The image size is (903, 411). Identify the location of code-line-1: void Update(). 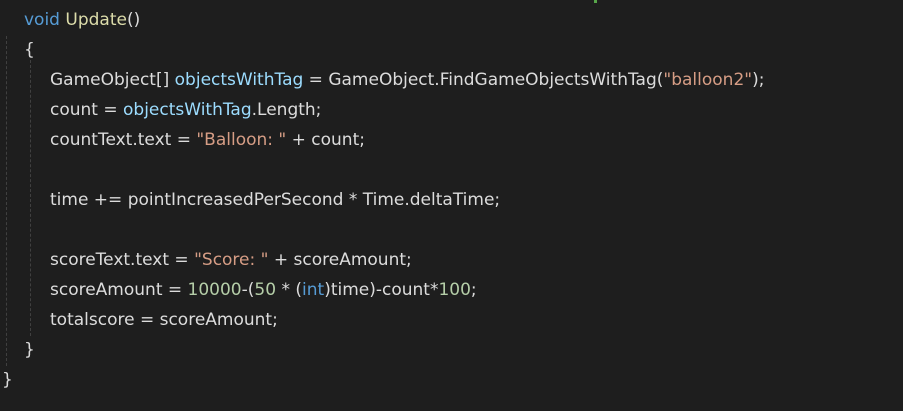
(82, 20).